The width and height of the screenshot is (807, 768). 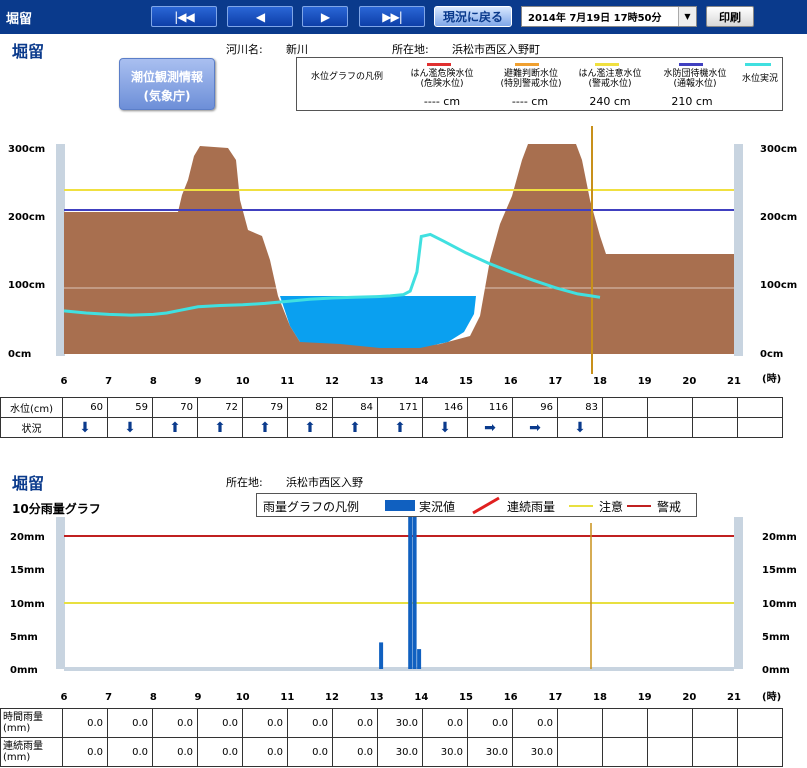 I want to click on location-value: 浜松市西区入野町, so click(x=496, y=49).